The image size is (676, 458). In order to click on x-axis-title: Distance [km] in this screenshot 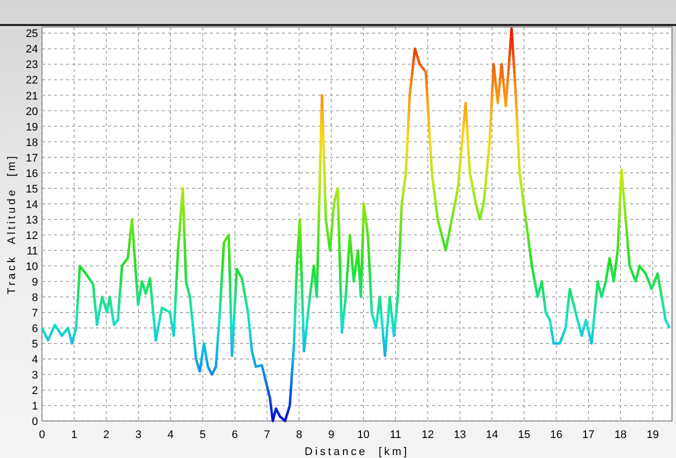, I will do `click(357, 452)`.